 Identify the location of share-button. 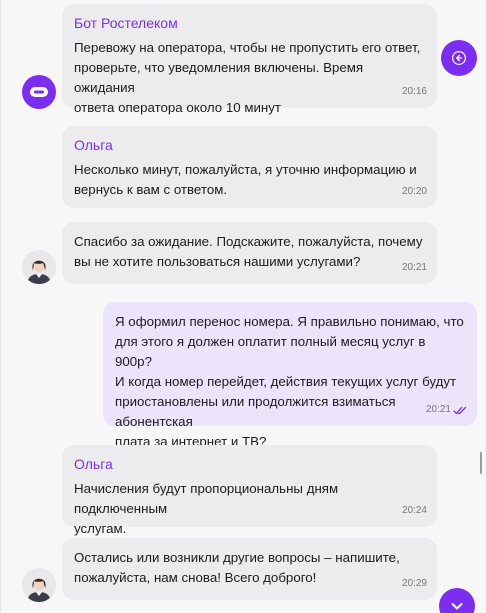
(459, 58).